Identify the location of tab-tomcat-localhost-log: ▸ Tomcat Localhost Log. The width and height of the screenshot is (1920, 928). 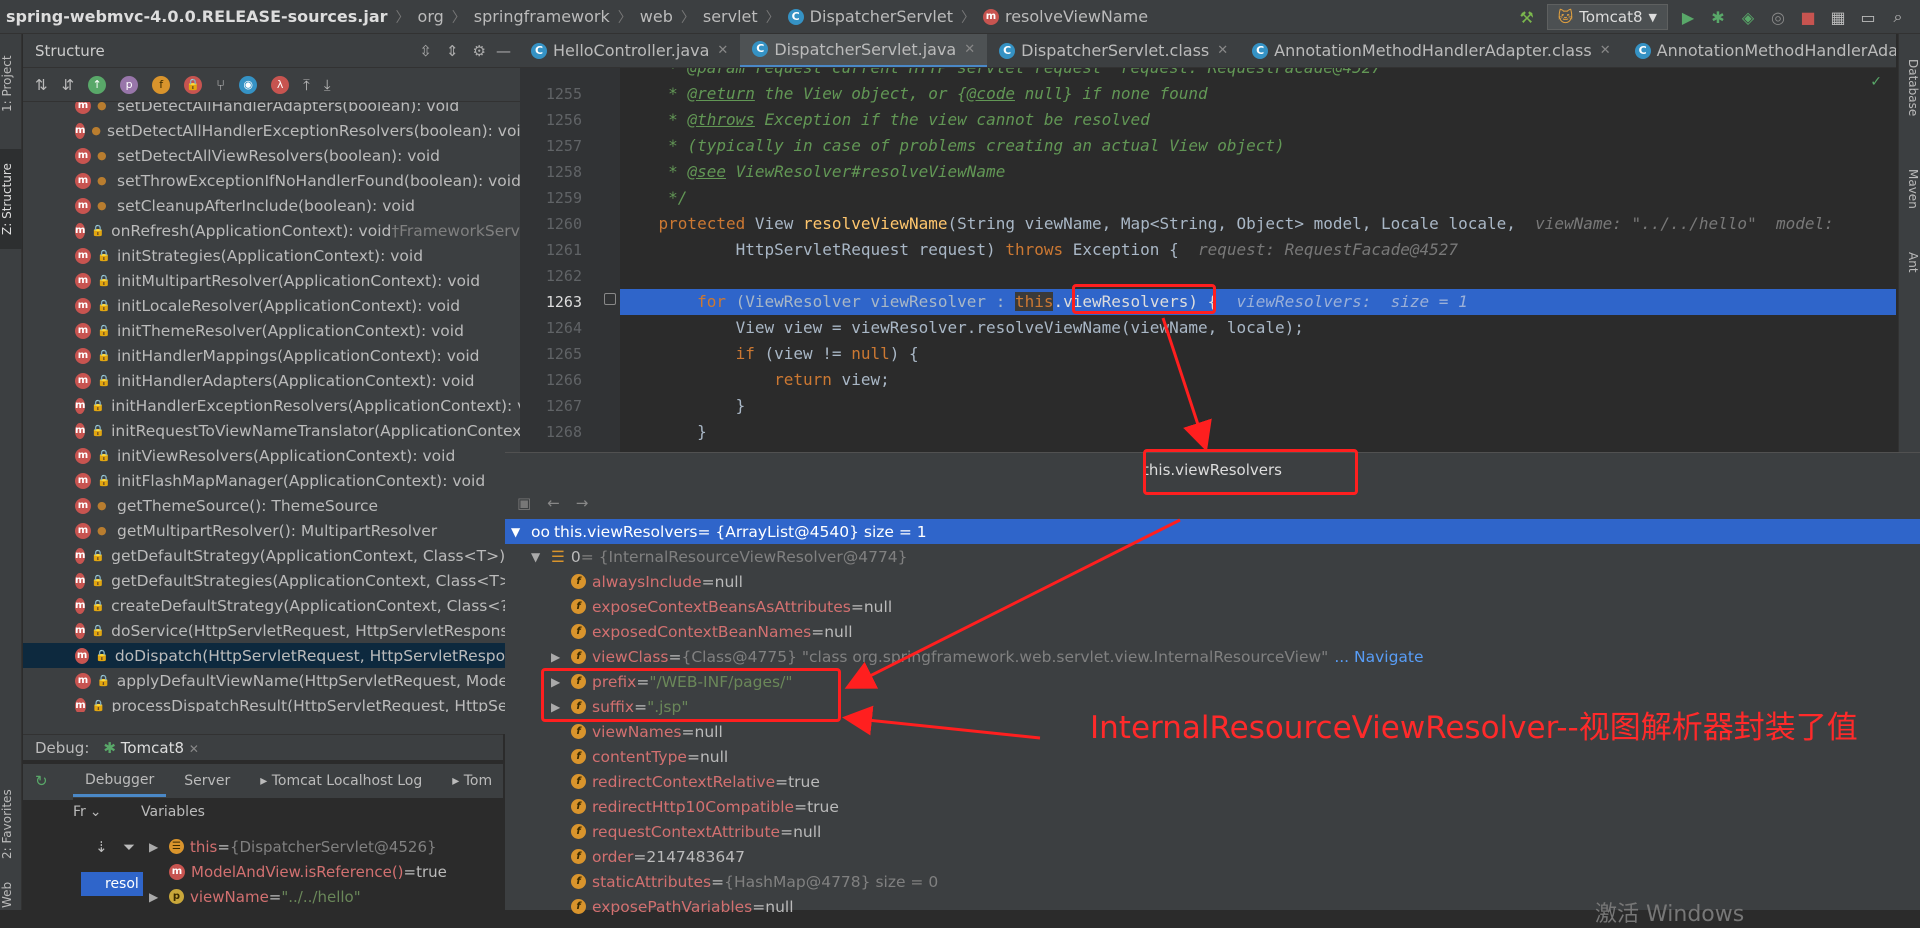
(341, 781).